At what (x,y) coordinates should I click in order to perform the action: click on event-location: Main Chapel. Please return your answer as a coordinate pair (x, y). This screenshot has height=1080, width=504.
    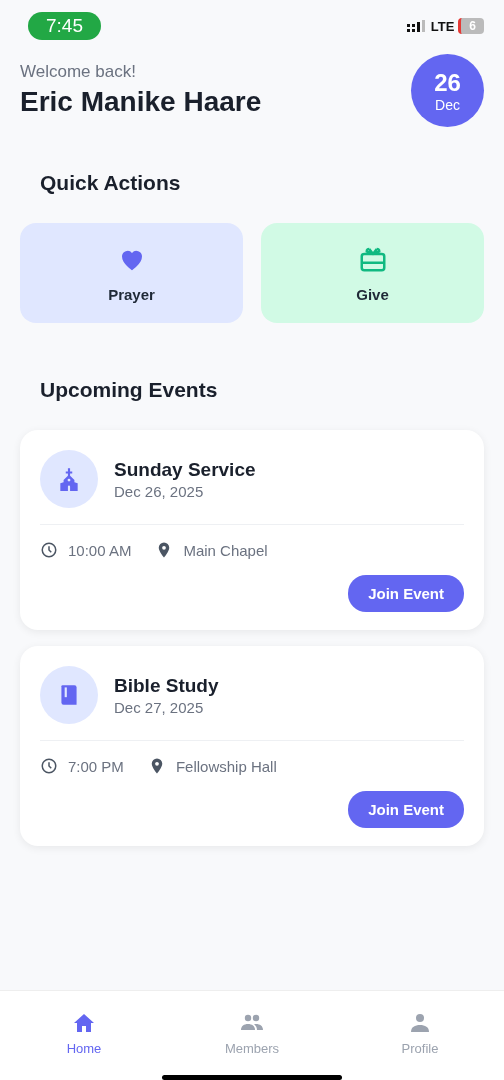
    Looking at the image, I should click on (225, 550).